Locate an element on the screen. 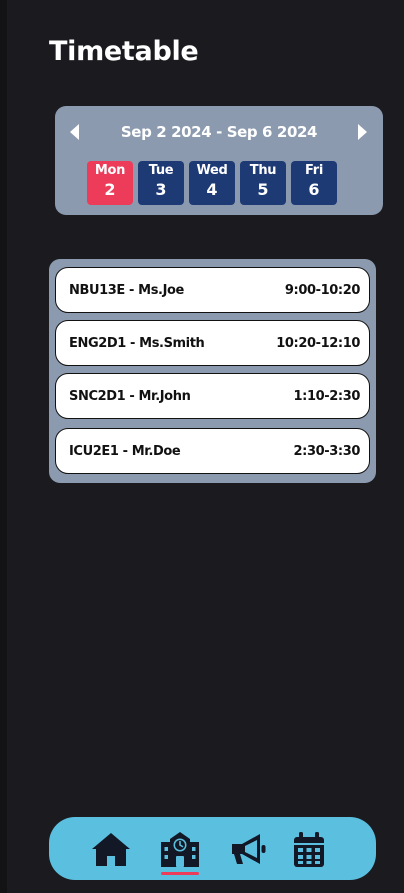 This screenshot has width=404, height=893. next-week-arrow-icon is located at coordinates (362, 132).